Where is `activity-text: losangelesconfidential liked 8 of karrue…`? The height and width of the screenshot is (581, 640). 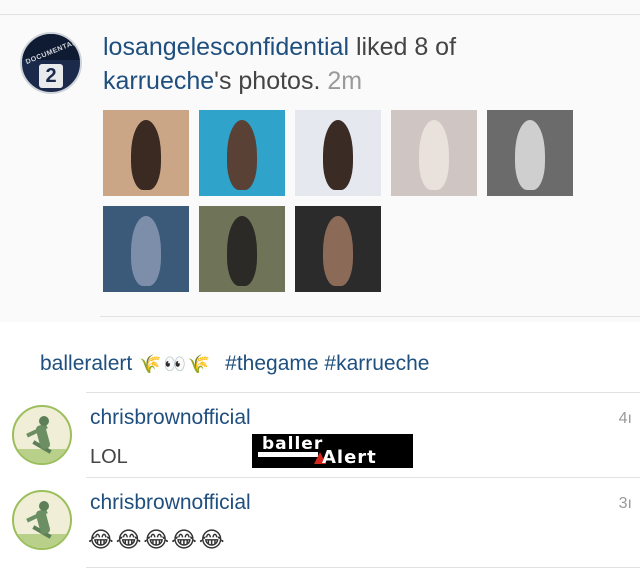 activity-text: losangelesconfidential liked 8 of karrue… is located at coordinates (363, 64).